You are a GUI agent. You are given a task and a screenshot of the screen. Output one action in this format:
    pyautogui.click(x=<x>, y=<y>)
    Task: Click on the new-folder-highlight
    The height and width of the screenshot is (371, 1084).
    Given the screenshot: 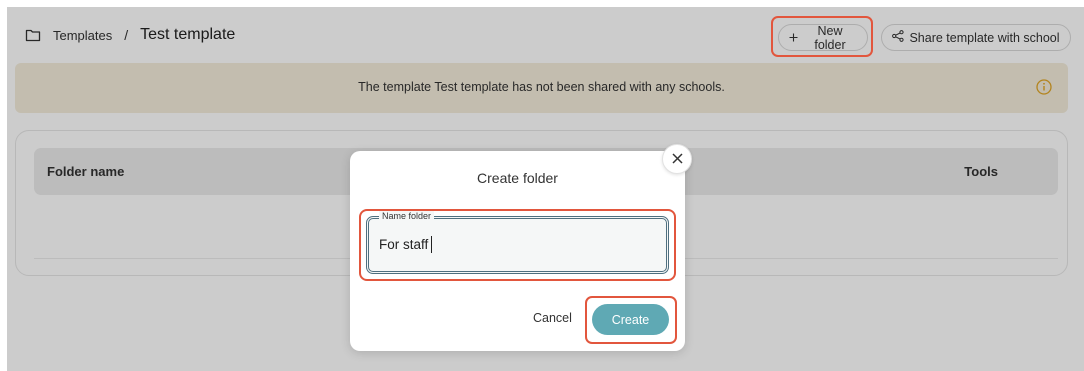 What is the action you would take?
    pyautogui.click(x=822, y=36)
    